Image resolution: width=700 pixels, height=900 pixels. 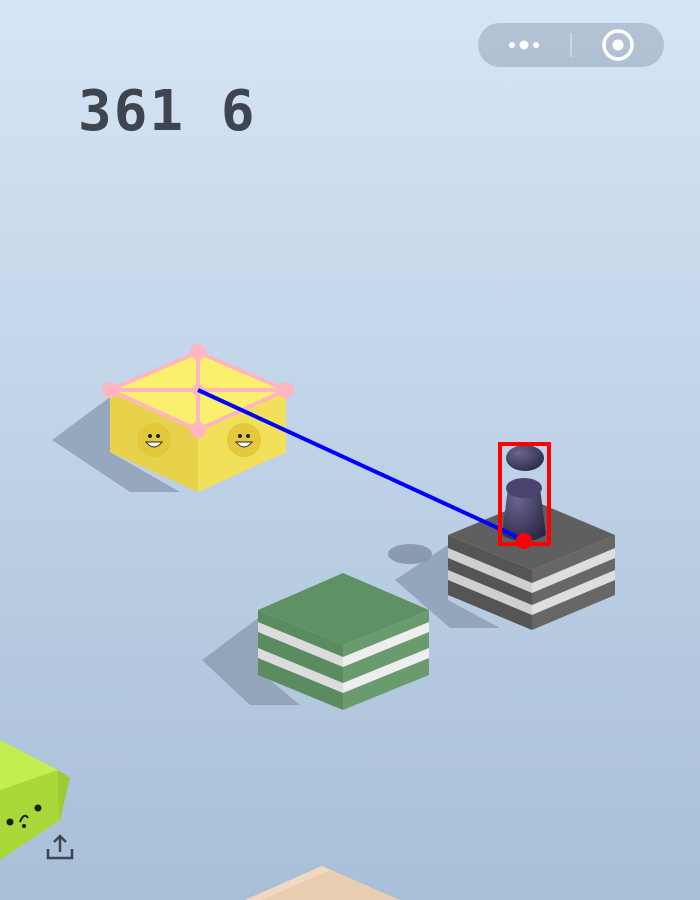 I want to click on more-dots-icon, so click(x=524, y=45).